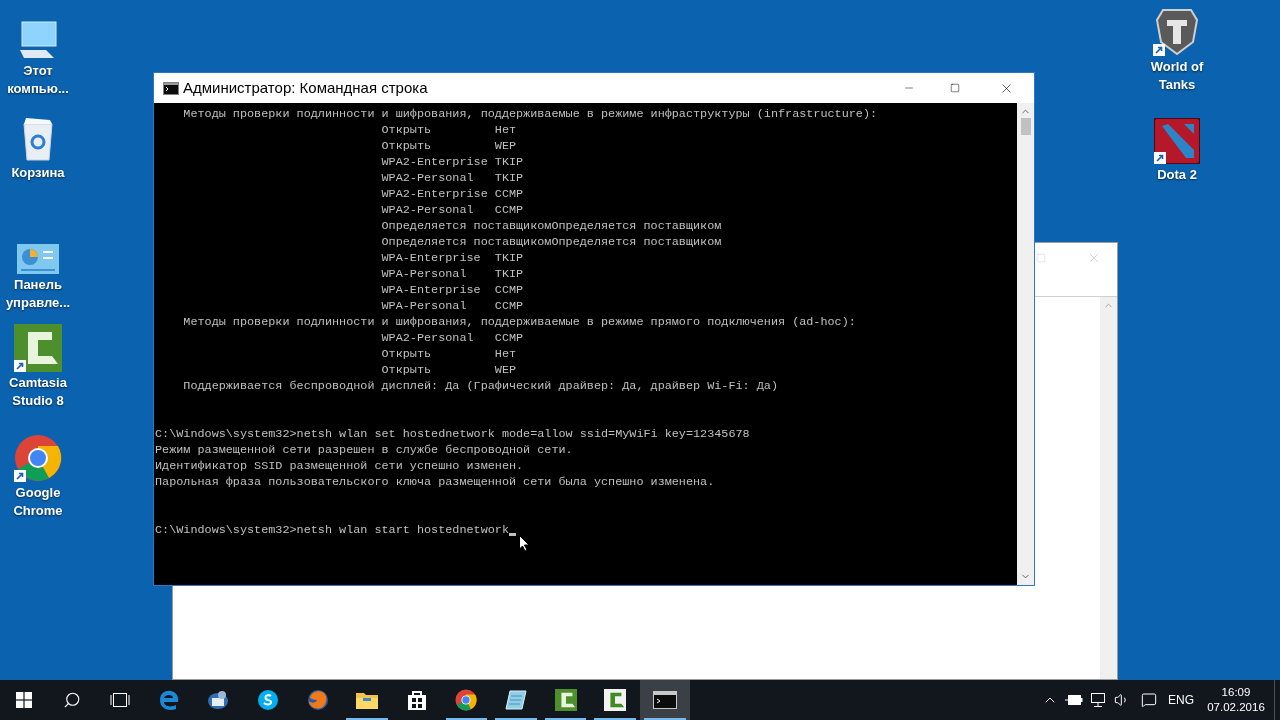 The width and height of the screenshot is (1280, 720). Describe the element at coordinates (1098, 700) in the screenshot. I see `network-monitor-icon` at that location.